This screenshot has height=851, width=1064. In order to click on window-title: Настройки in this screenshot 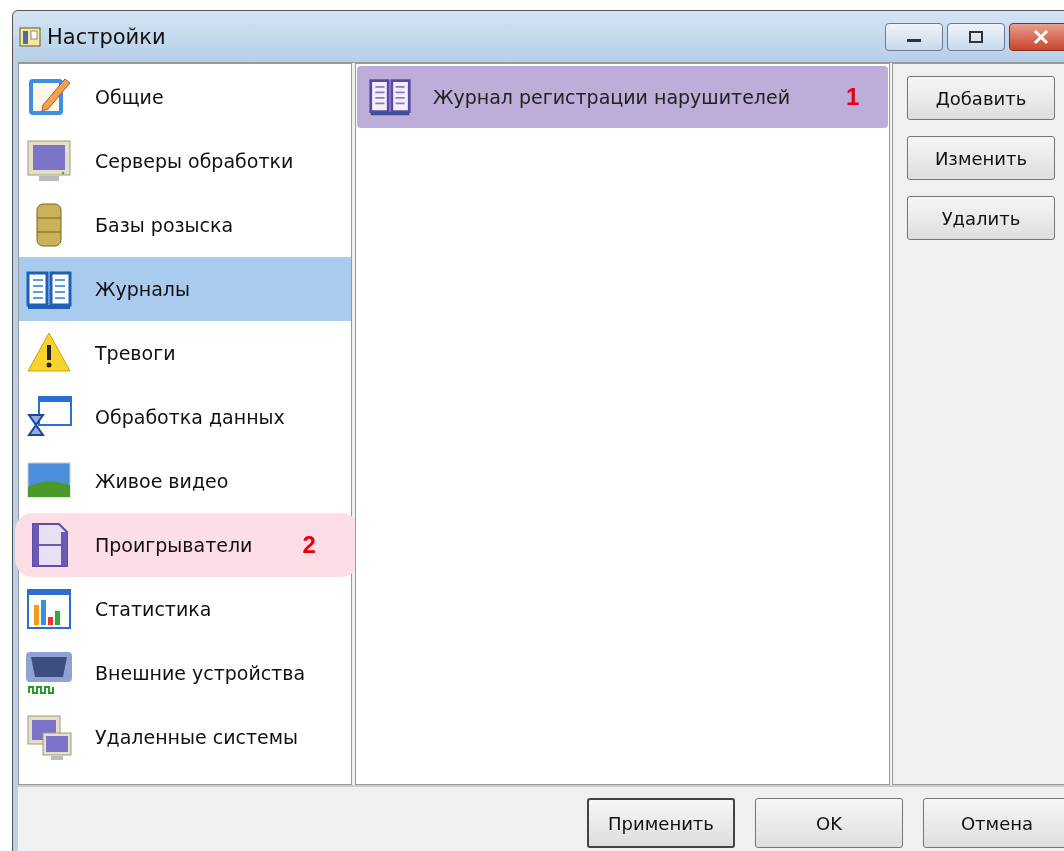, I will do `click(106, 36)`.